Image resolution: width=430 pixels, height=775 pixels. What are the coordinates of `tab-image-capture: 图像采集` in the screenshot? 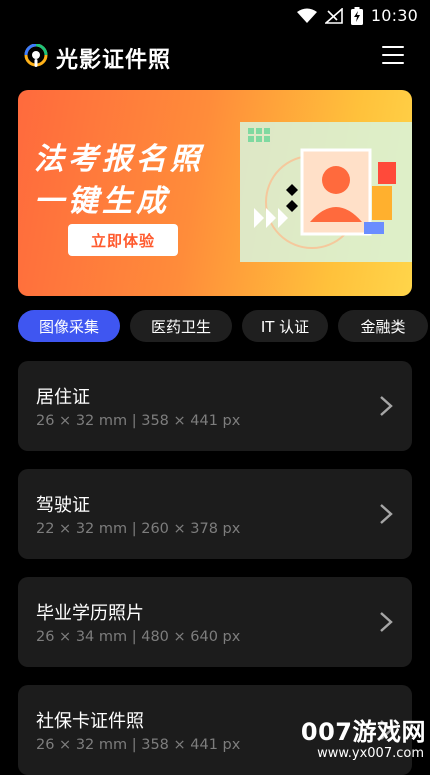 It's located at (69, 326).